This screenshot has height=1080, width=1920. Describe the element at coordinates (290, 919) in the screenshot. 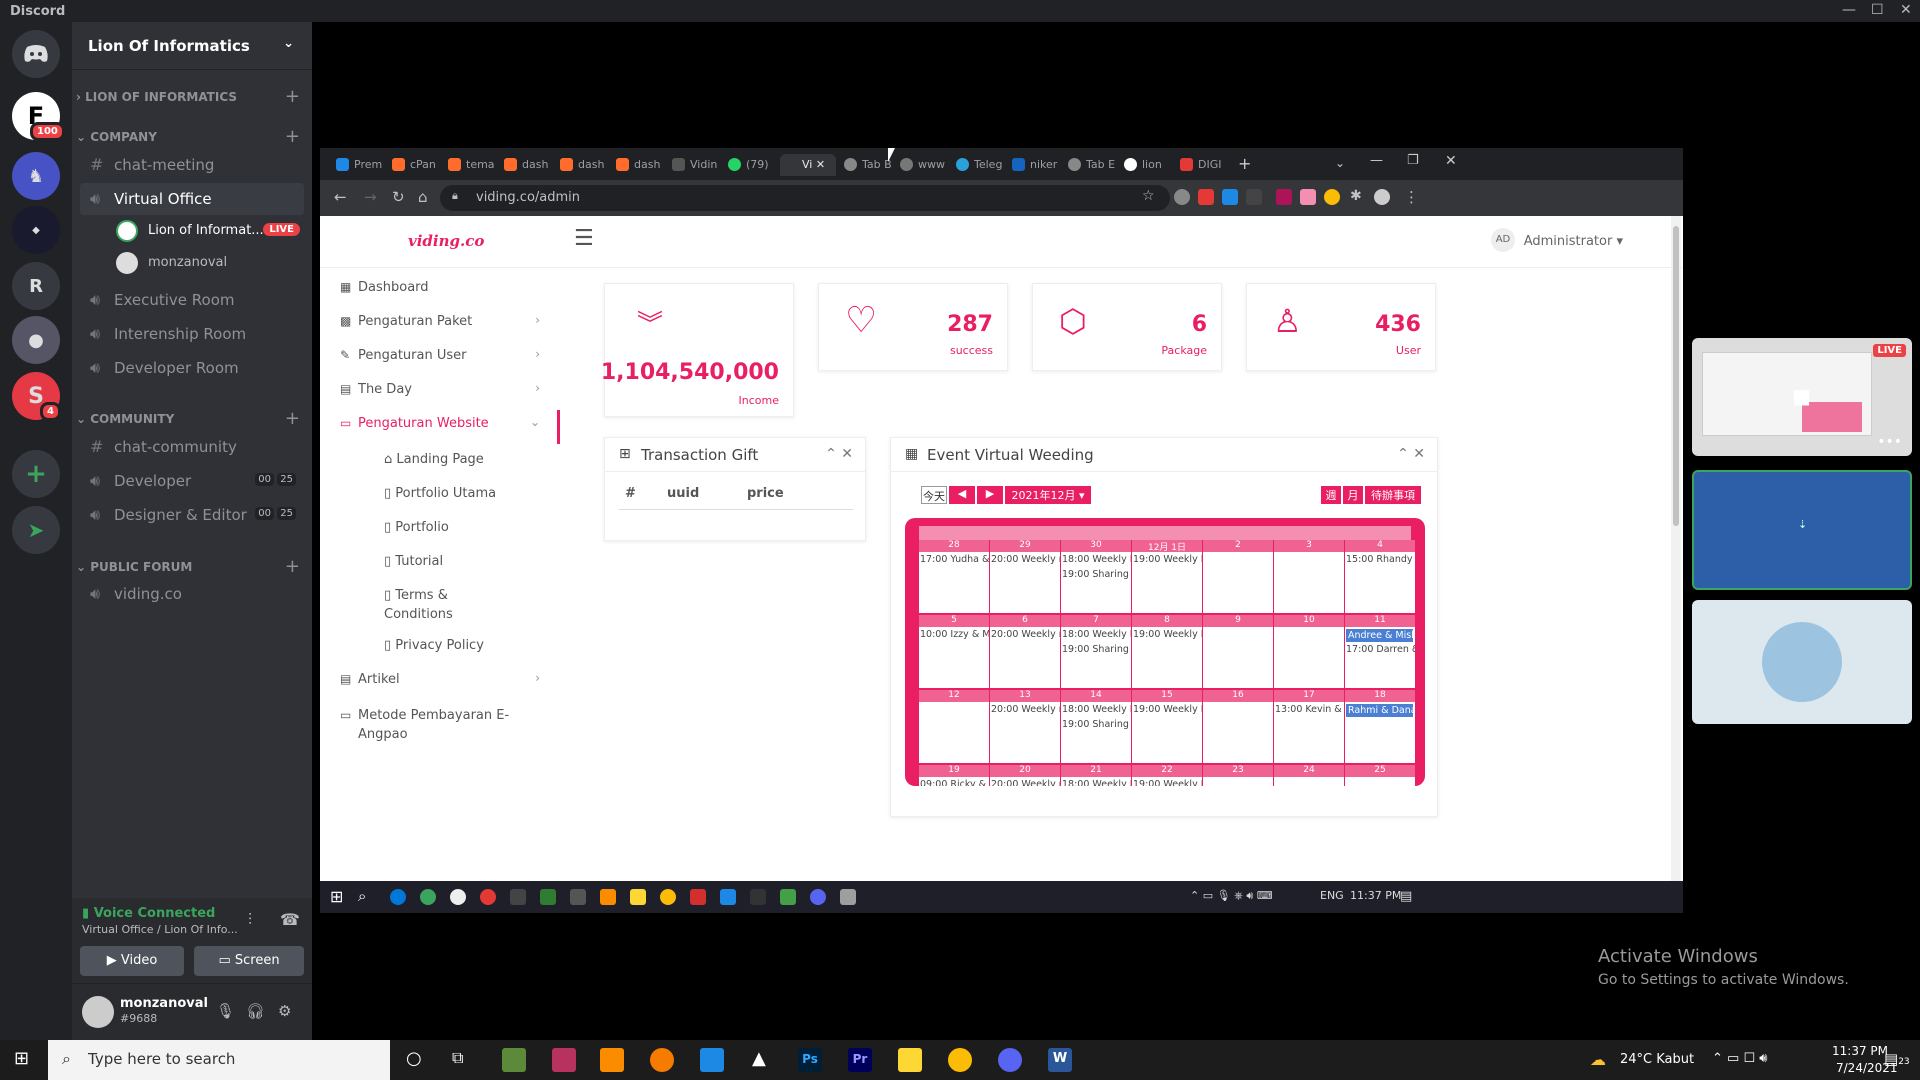

I see `disconnect-icon: ☎` at that location.